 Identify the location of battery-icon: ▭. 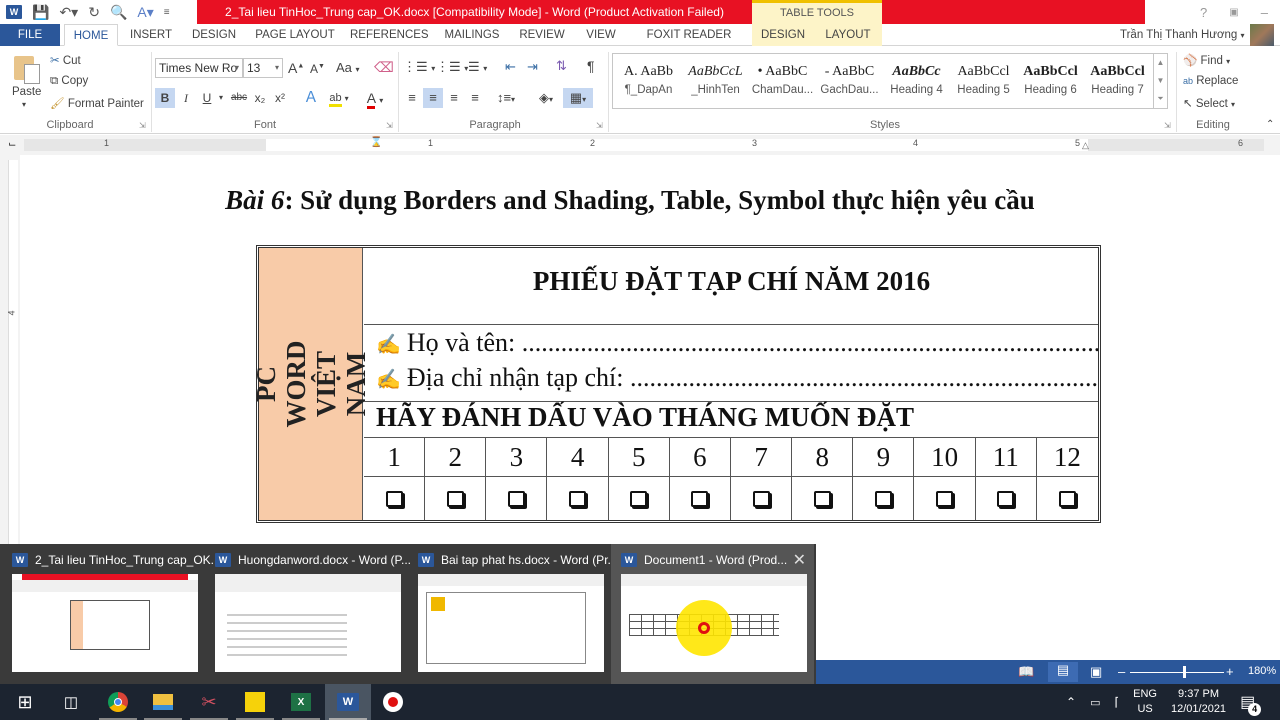
(1095, 702).